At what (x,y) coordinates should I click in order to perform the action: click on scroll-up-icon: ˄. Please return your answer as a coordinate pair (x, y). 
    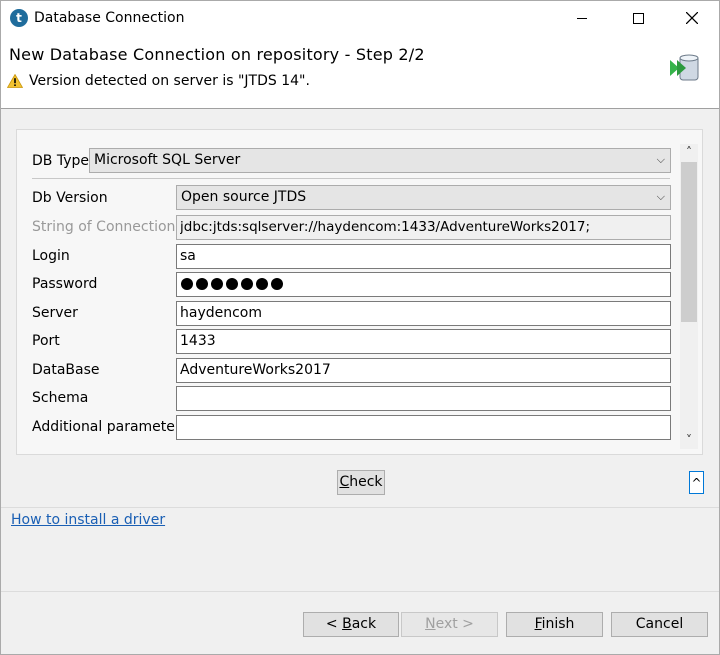
    Looking at the image, I should click on (689, 152).